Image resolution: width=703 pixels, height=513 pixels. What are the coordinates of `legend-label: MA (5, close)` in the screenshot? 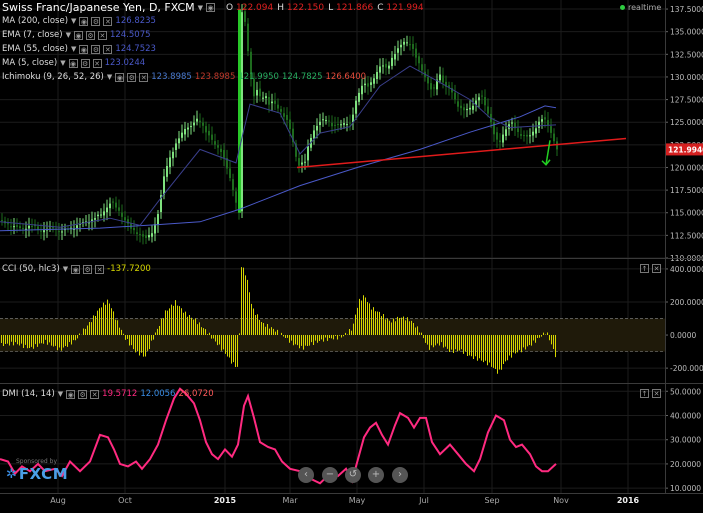 It's located at (30, 63).